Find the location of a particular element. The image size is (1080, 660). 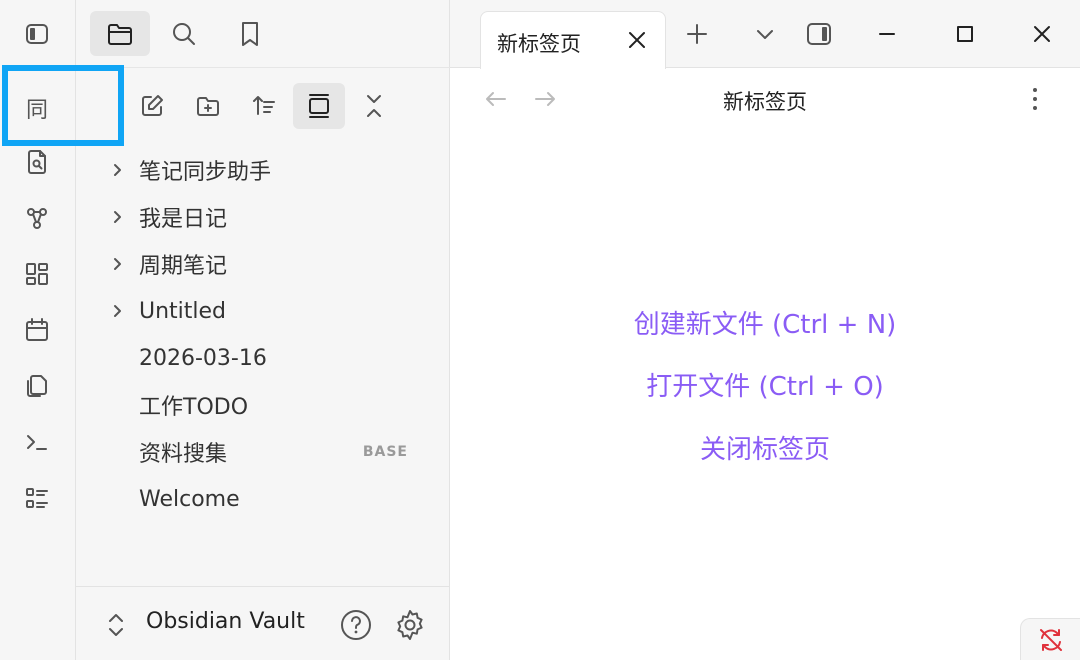

more-options-icon is located at coordinates (1035, 99).